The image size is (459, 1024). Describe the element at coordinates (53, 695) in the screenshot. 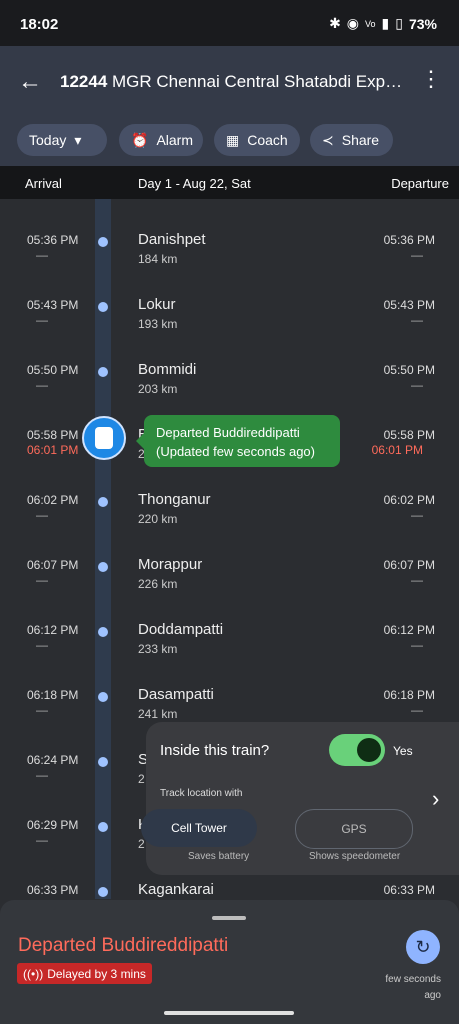

I see `arrival-time: 06:18 PM` at that location.